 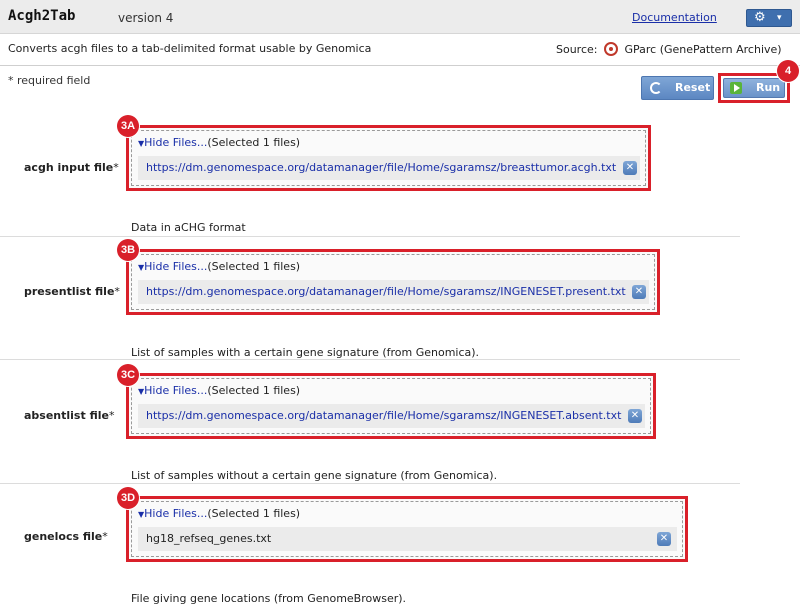 I want to click on presentlist-file-label: presentlist file*, so click(x=72, y=291).